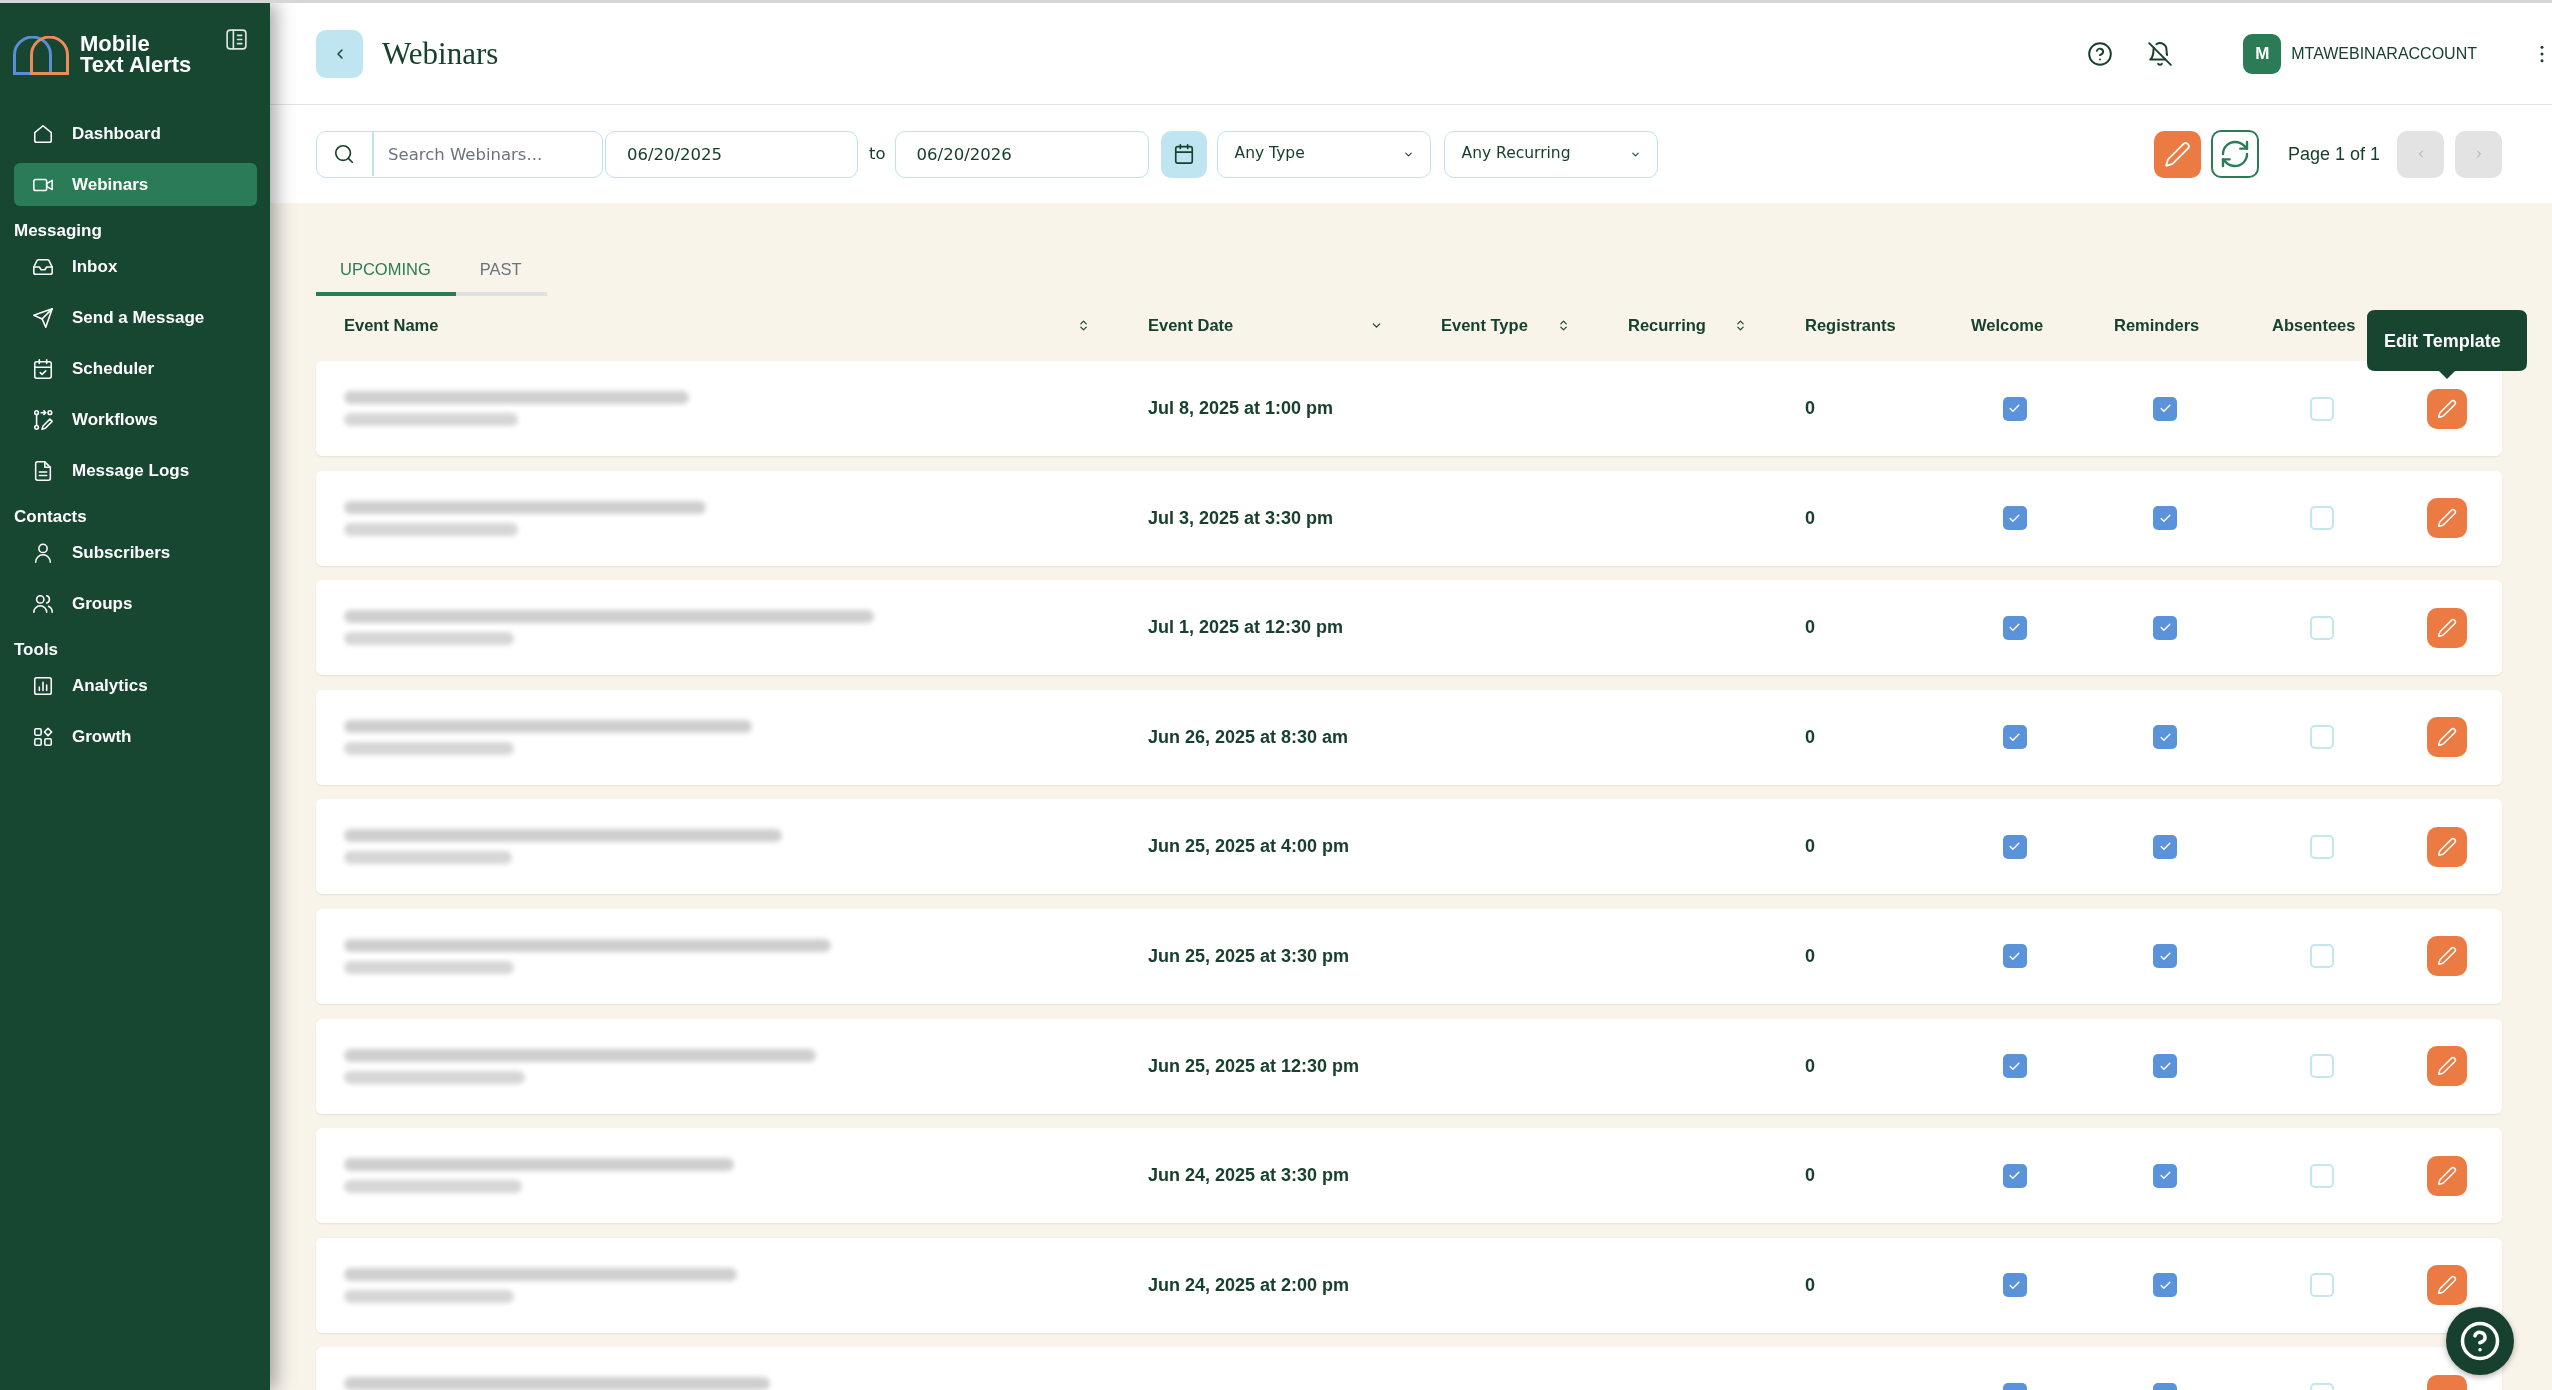 The height and width of the screenshot is (1390, 2552). I want to click on event-date: Jun 25, 2025 at 4:00 pm, so click(1249, 846).